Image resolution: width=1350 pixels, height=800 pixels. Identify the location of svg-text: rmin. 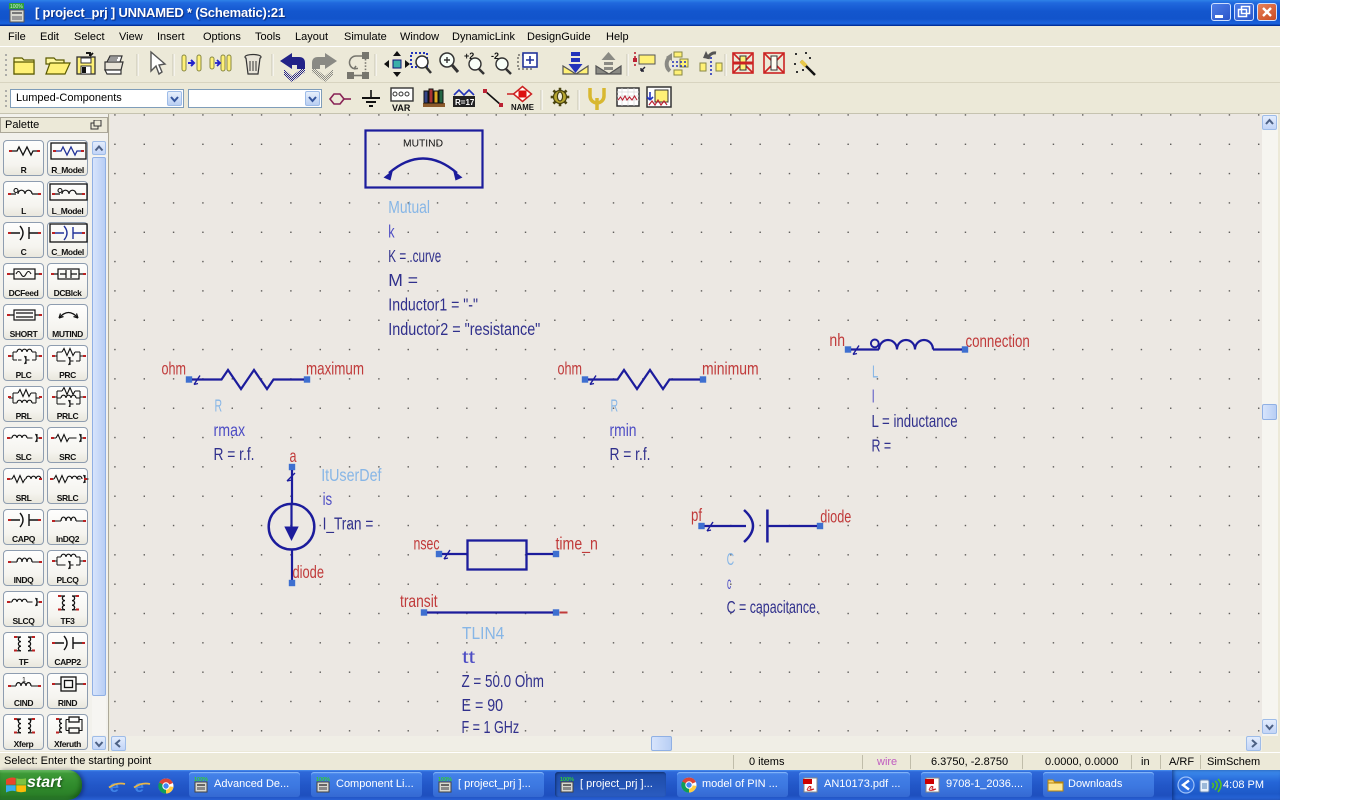
(623, 430).